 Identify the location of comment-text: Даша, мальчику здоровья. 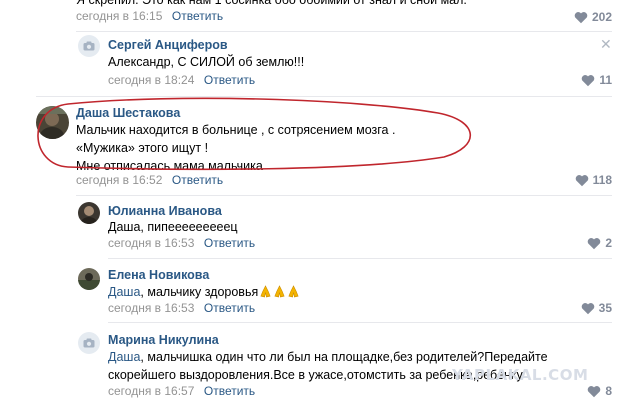
(204, 292).